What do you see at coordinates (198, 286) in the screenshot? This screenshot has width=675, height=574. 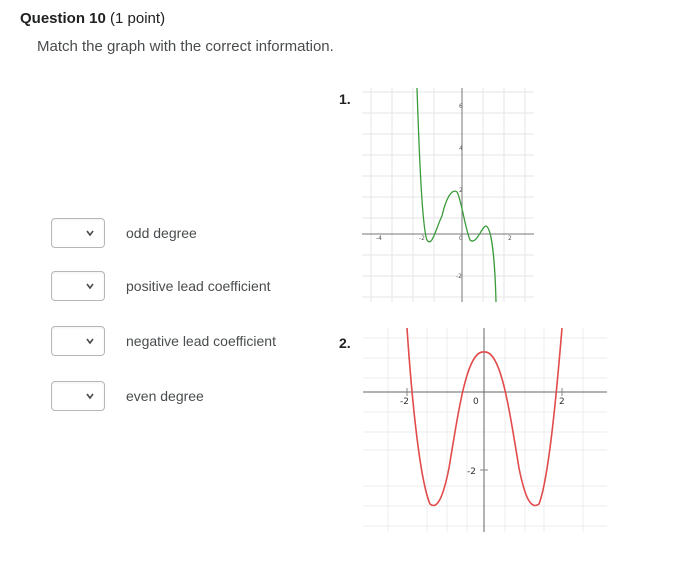 I see `match-label: positive lead coefficient` at bounding box center [198, 286].